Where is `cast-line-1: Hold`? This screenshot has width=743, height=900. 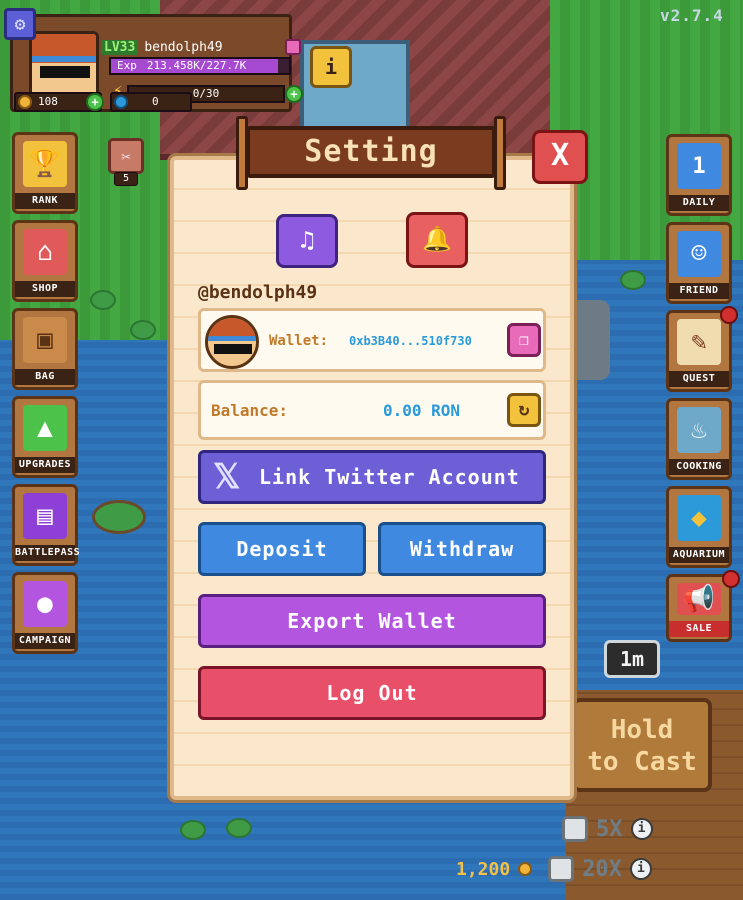
cast-line-1: Hold is located at coordinates (642, 730).